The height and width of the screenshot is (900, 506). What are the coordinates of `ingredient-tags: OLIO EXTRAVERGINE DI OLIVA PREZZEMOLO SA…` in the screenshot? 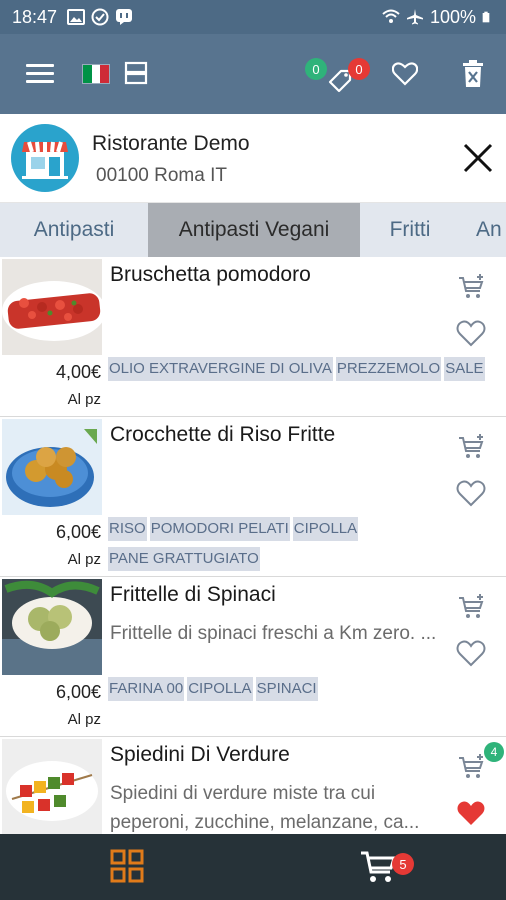 It's located at (297, 369).